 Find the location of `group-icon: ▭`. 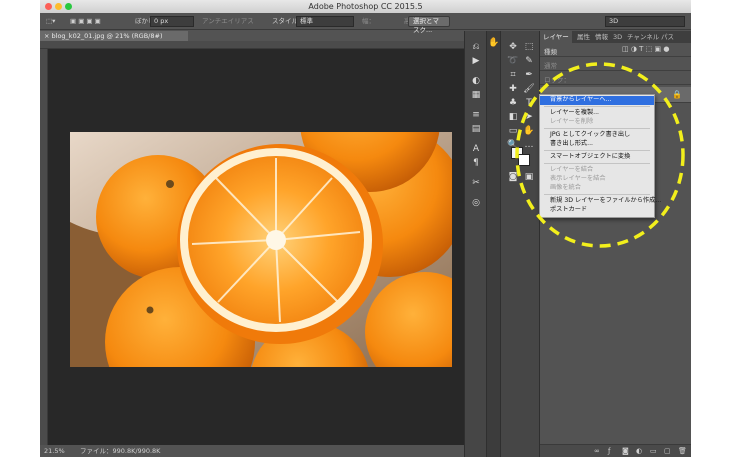

group-icon: ▭ is located at coordinates (653, 451).